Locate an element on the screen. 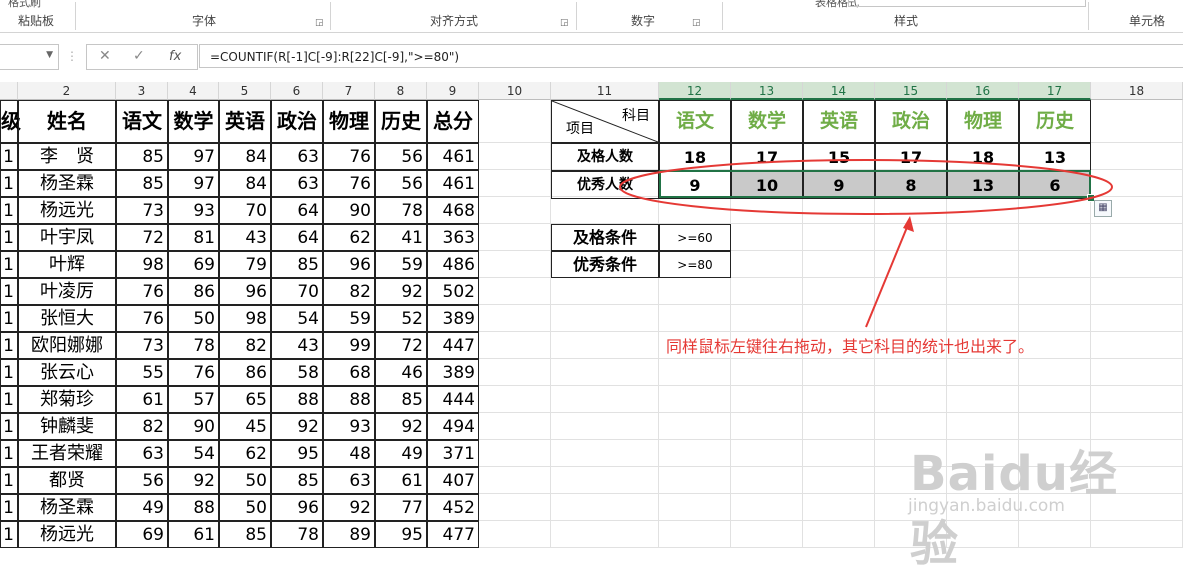 This screenshot has height=574, width=1183. annotation-arrow-head is located at coordinates (908, 224).